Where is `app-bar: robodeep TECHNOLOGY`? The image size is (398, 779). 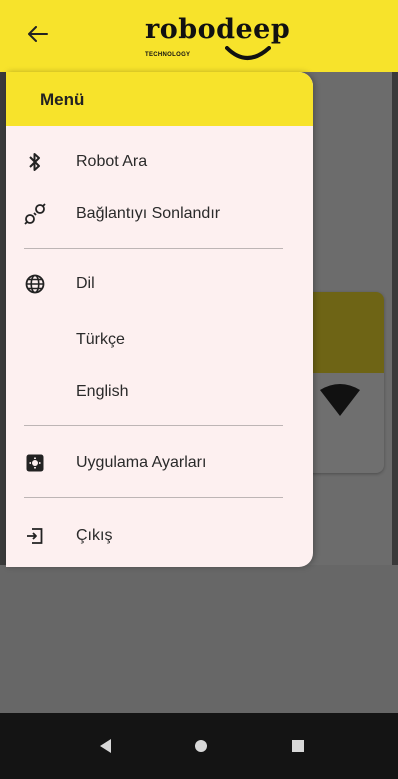
app-bar: robodeep TECHNOLOGY is located at coordinates (199, 36).